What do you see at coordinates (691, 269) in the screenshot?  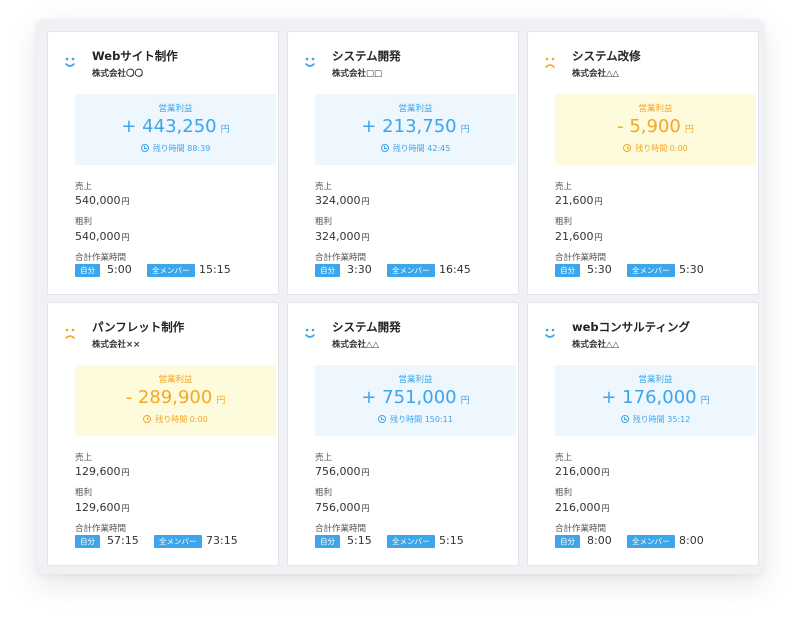 I see `all-members-time: 5:30` at bounding box center [691, 269].